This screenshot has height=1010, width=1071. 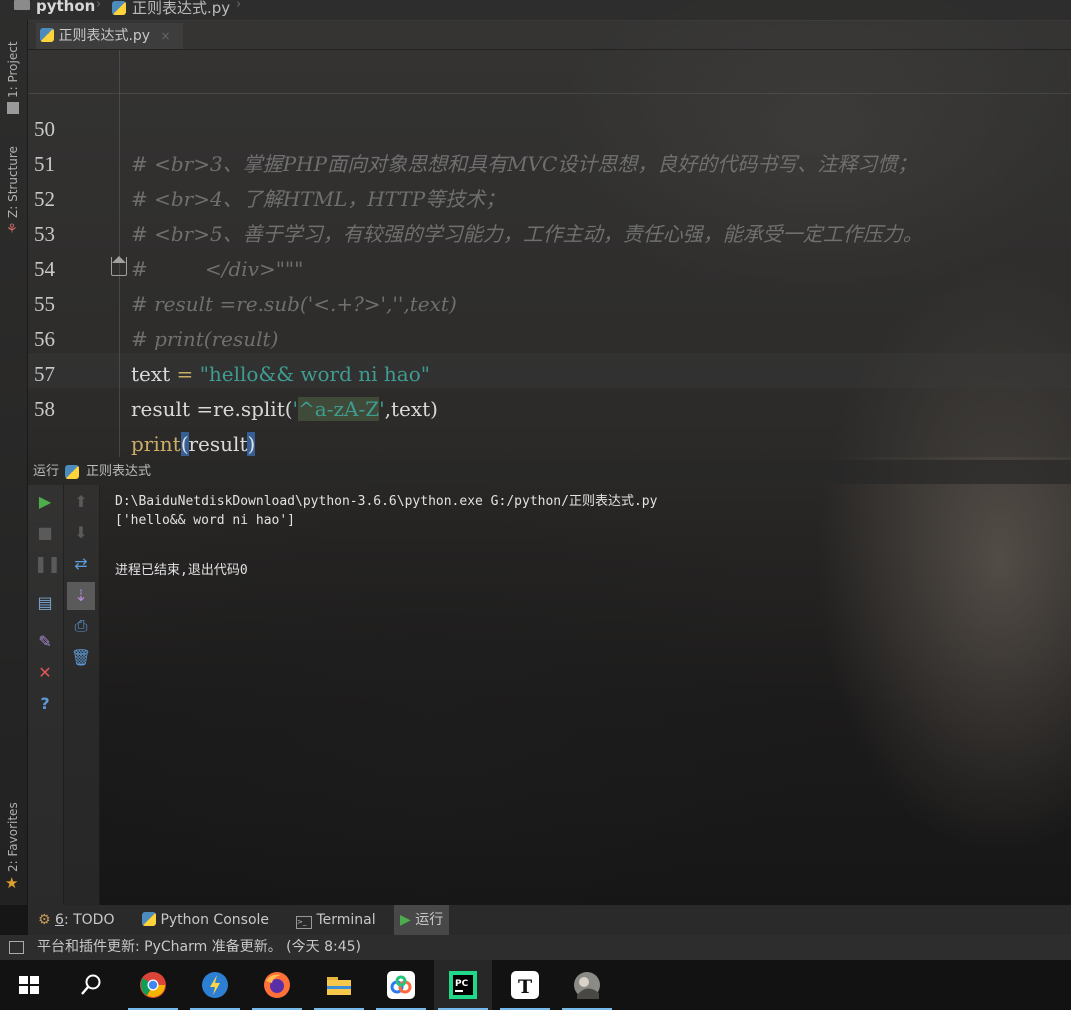 I want to click on taskbar-baidu-netdisk, so click(x=401, y=985).